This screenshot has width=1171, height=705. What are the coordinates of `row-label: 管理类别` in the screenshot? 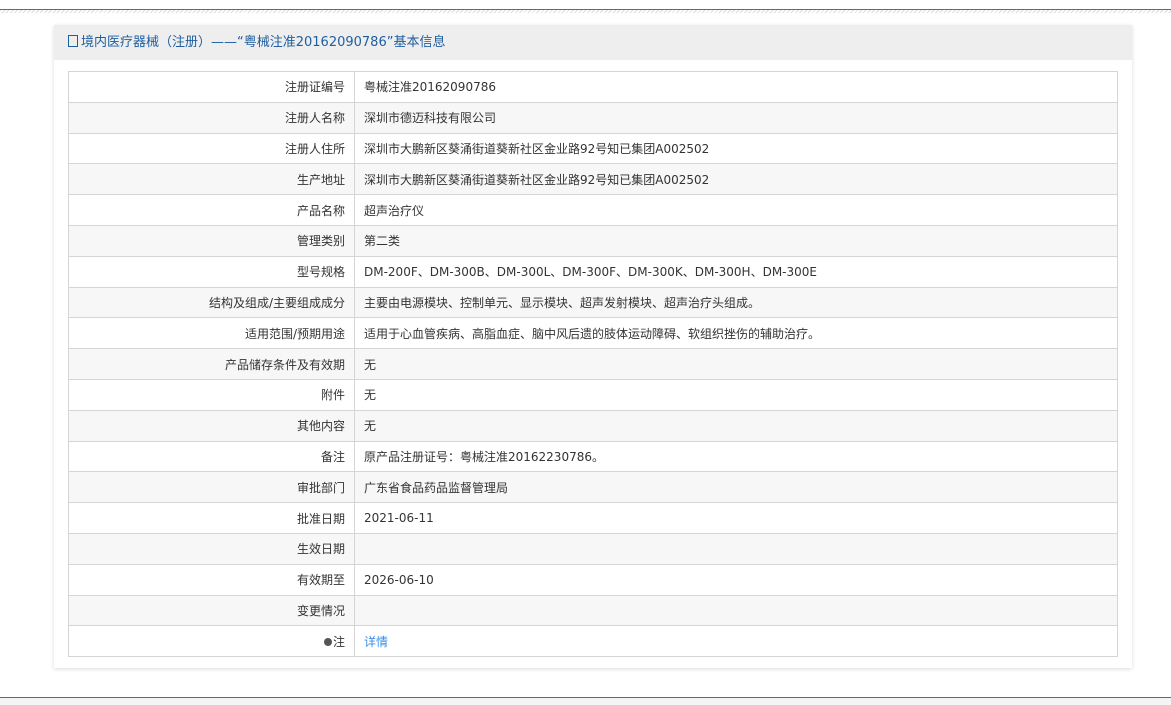 It's located at (211, 240).